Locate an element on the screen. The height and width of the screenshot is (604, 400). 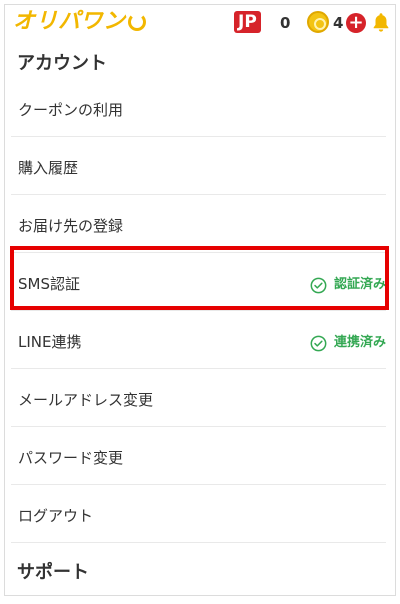
highlight-box is located at coordinates (199, 278).